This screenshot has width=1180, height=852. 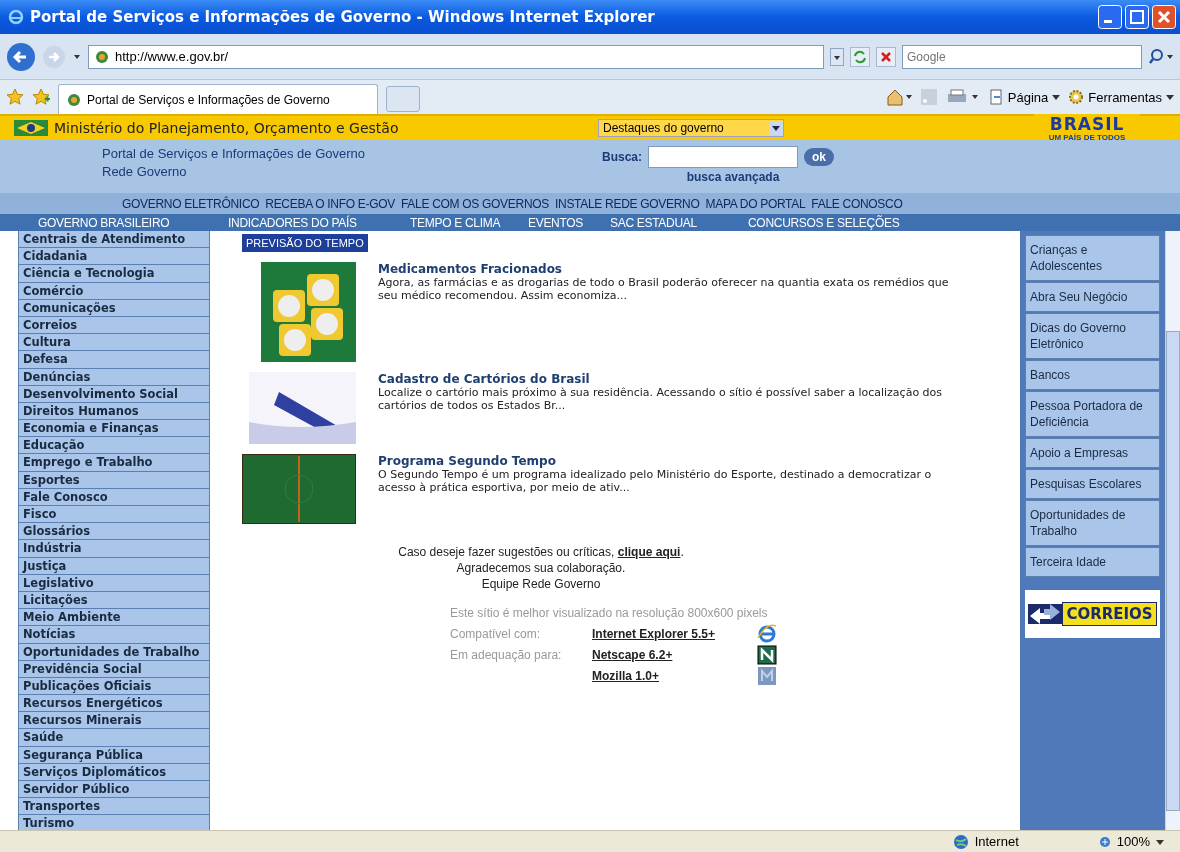 What do you see at coordinates (670, 379) in the screenshot?
I see `news-title-link: Cadastro de Cartórios do Brasil` at bounding box center [670, 379].